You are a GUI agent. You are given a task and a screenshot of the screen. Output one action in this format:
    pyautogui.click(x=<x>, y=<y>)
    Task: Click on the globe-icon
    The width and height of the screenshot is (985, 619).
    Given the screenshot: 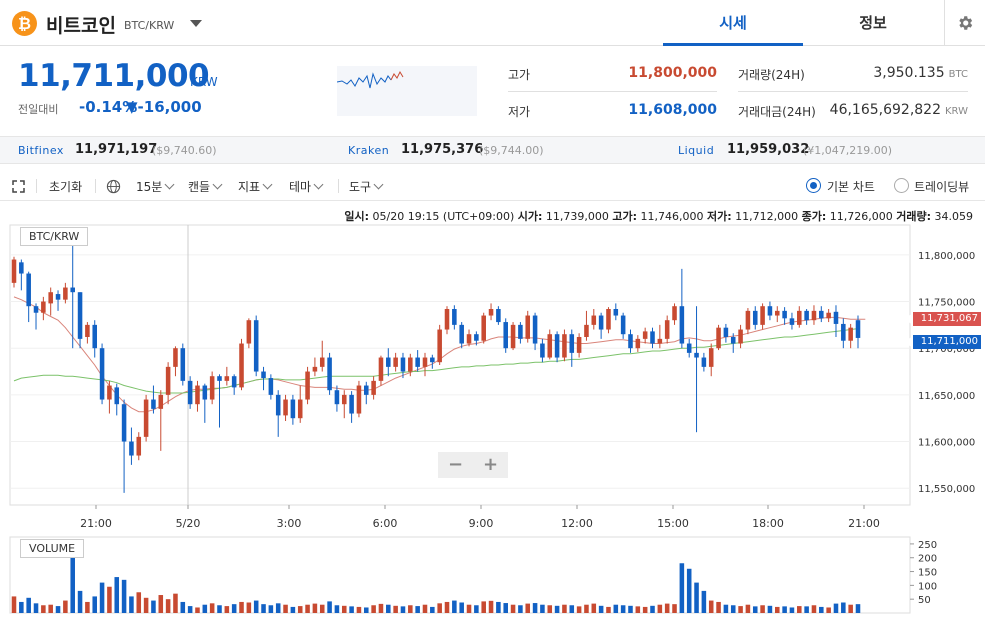 What is the action you would take?
    pyautogui.click(x=113, y=186)
    